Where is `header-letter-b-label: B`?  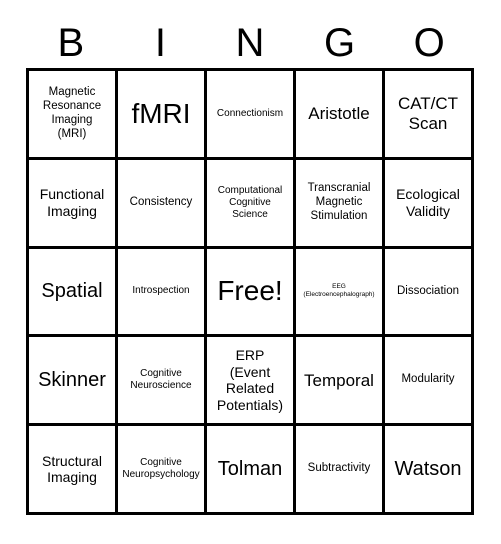
header-letter-b-label: B is located at coordinates (71, 43).